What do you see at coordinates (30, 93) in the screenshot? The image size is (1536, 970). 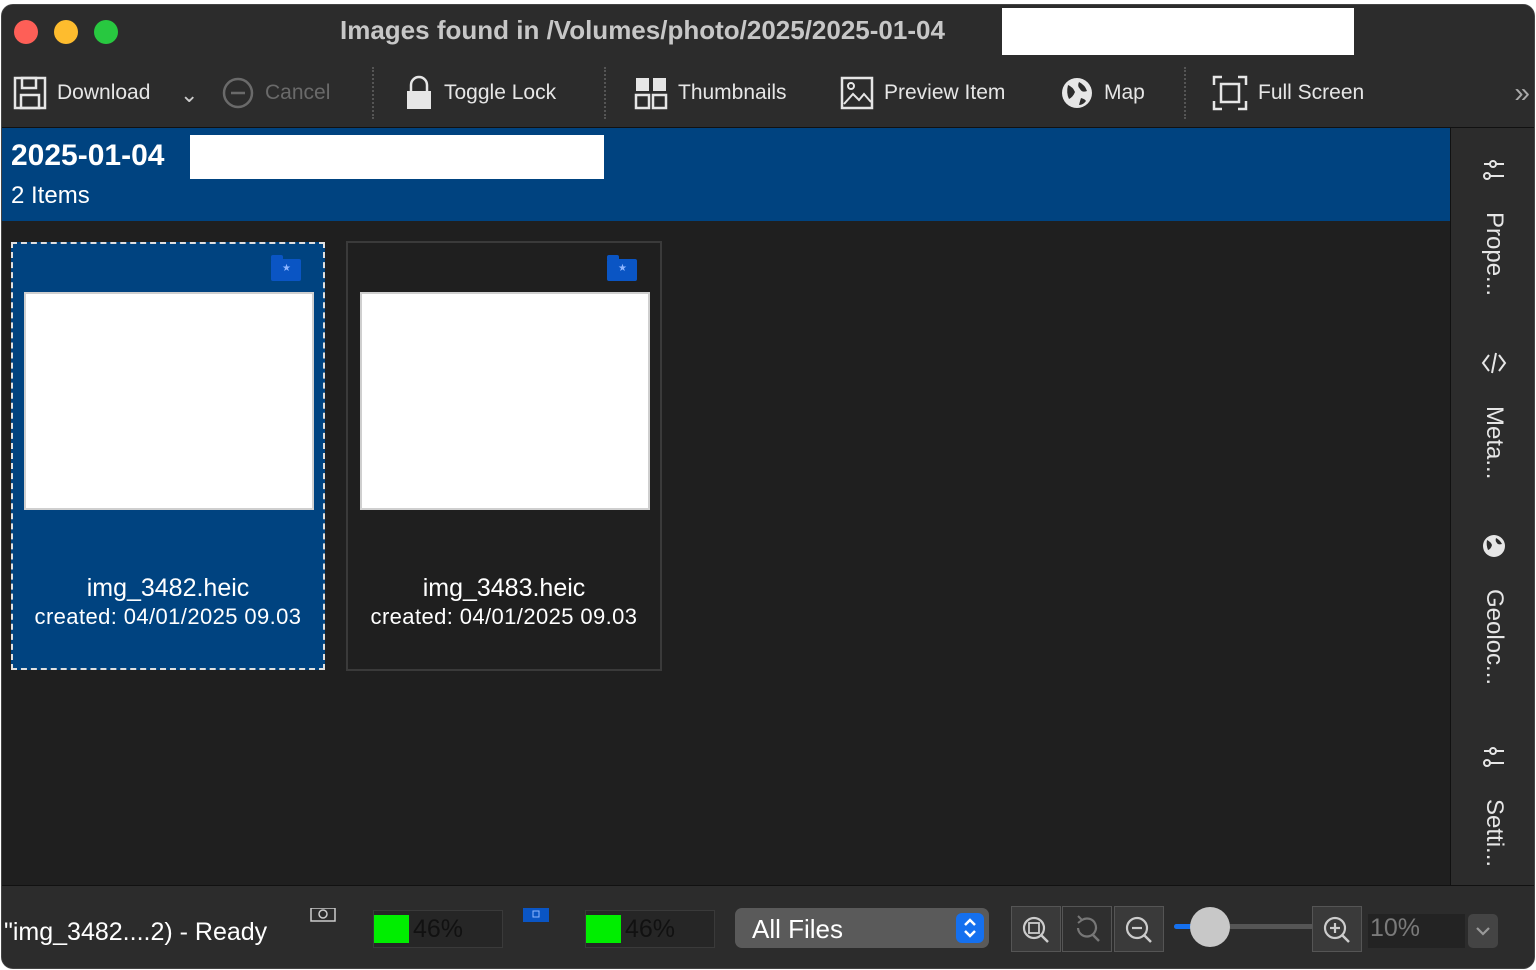 I see `save-disk-icon` at bounding box center [30, 93].